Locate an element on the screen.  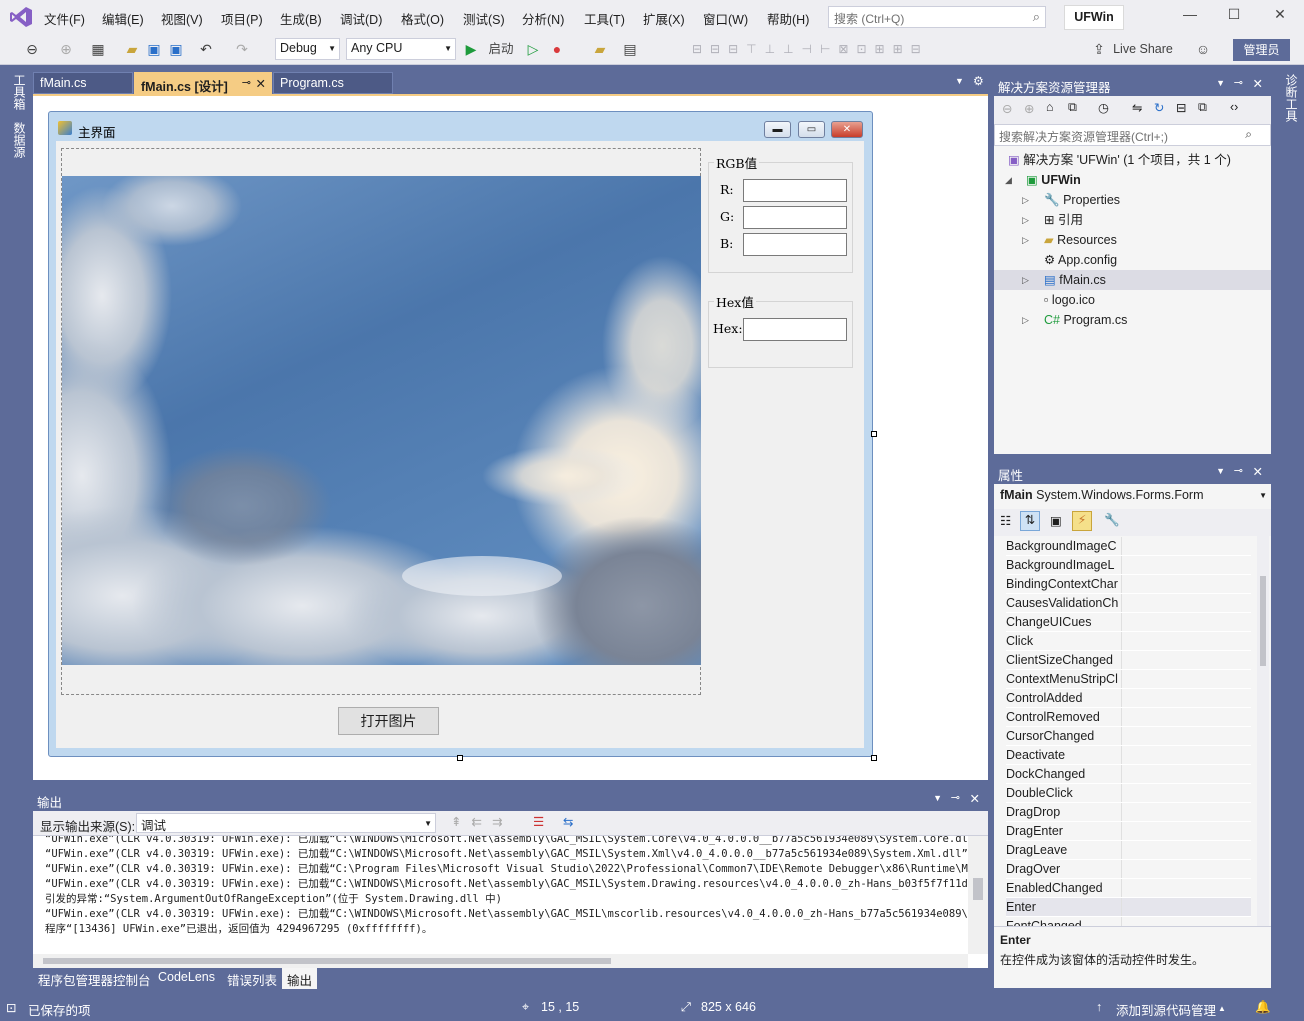
events-scrollbar is located at coordinates (1263, 731).